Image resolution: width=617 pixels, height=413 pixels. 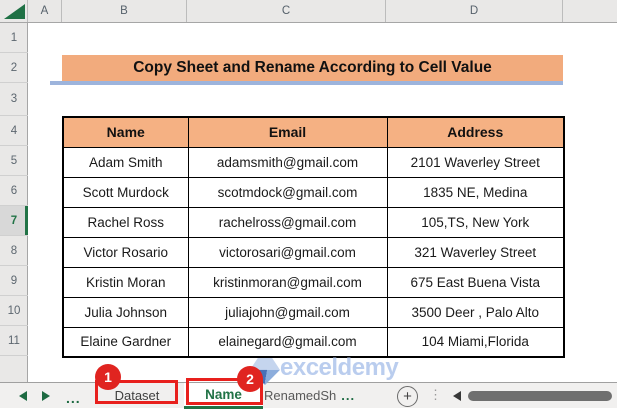 What do you see at coordinates (475, 282) in the screenshot?
I see `cell: 675 East Buena Vista` at bounding box center [475, 282].